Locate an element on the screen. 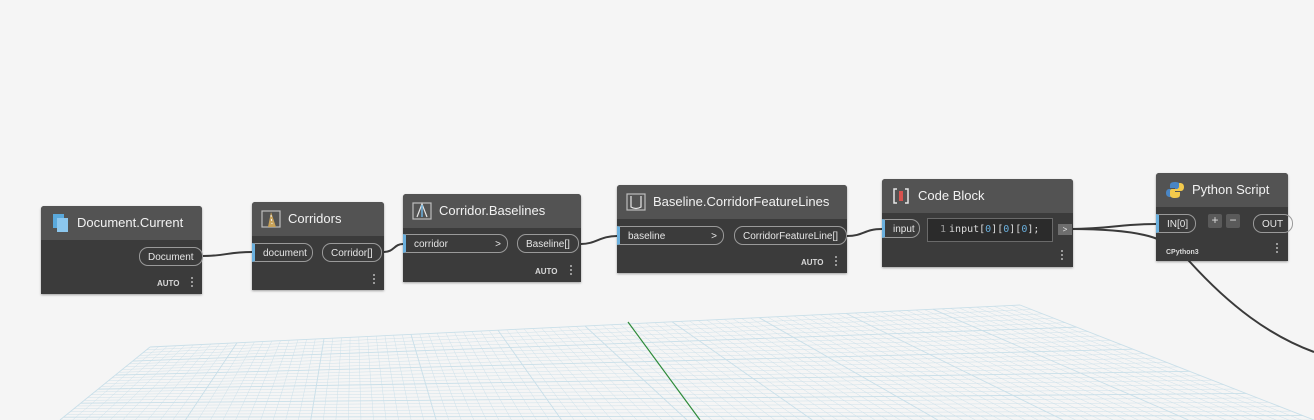 This screenshot has width=1314, height=420. node-header: Code Block is located at coordinates (977, 196).